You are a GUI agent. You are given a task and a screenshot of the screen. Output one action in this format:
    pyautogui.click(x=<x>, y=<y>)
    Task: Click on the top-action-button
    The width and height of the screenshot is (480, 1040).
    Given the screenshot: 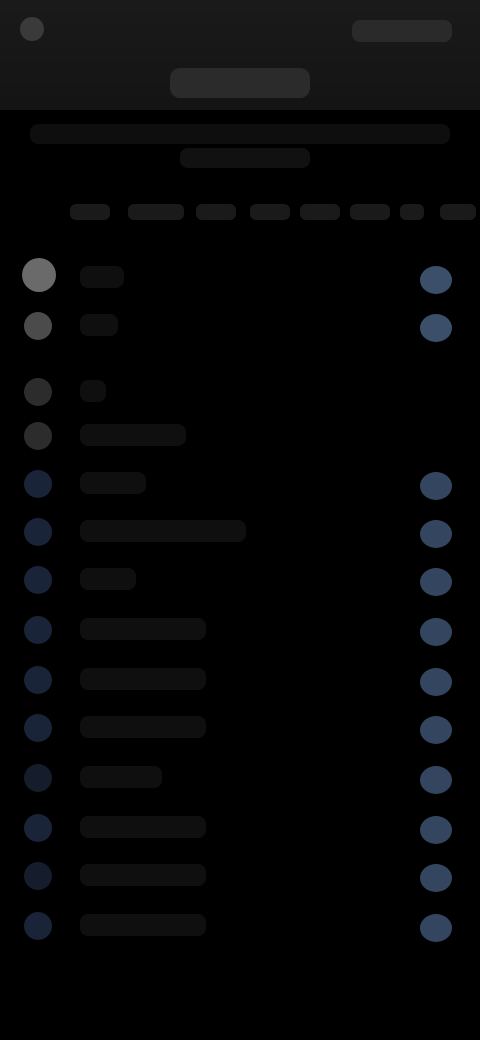 What is the action you would take?
    pyautogui.click(x=402, y=31)
    